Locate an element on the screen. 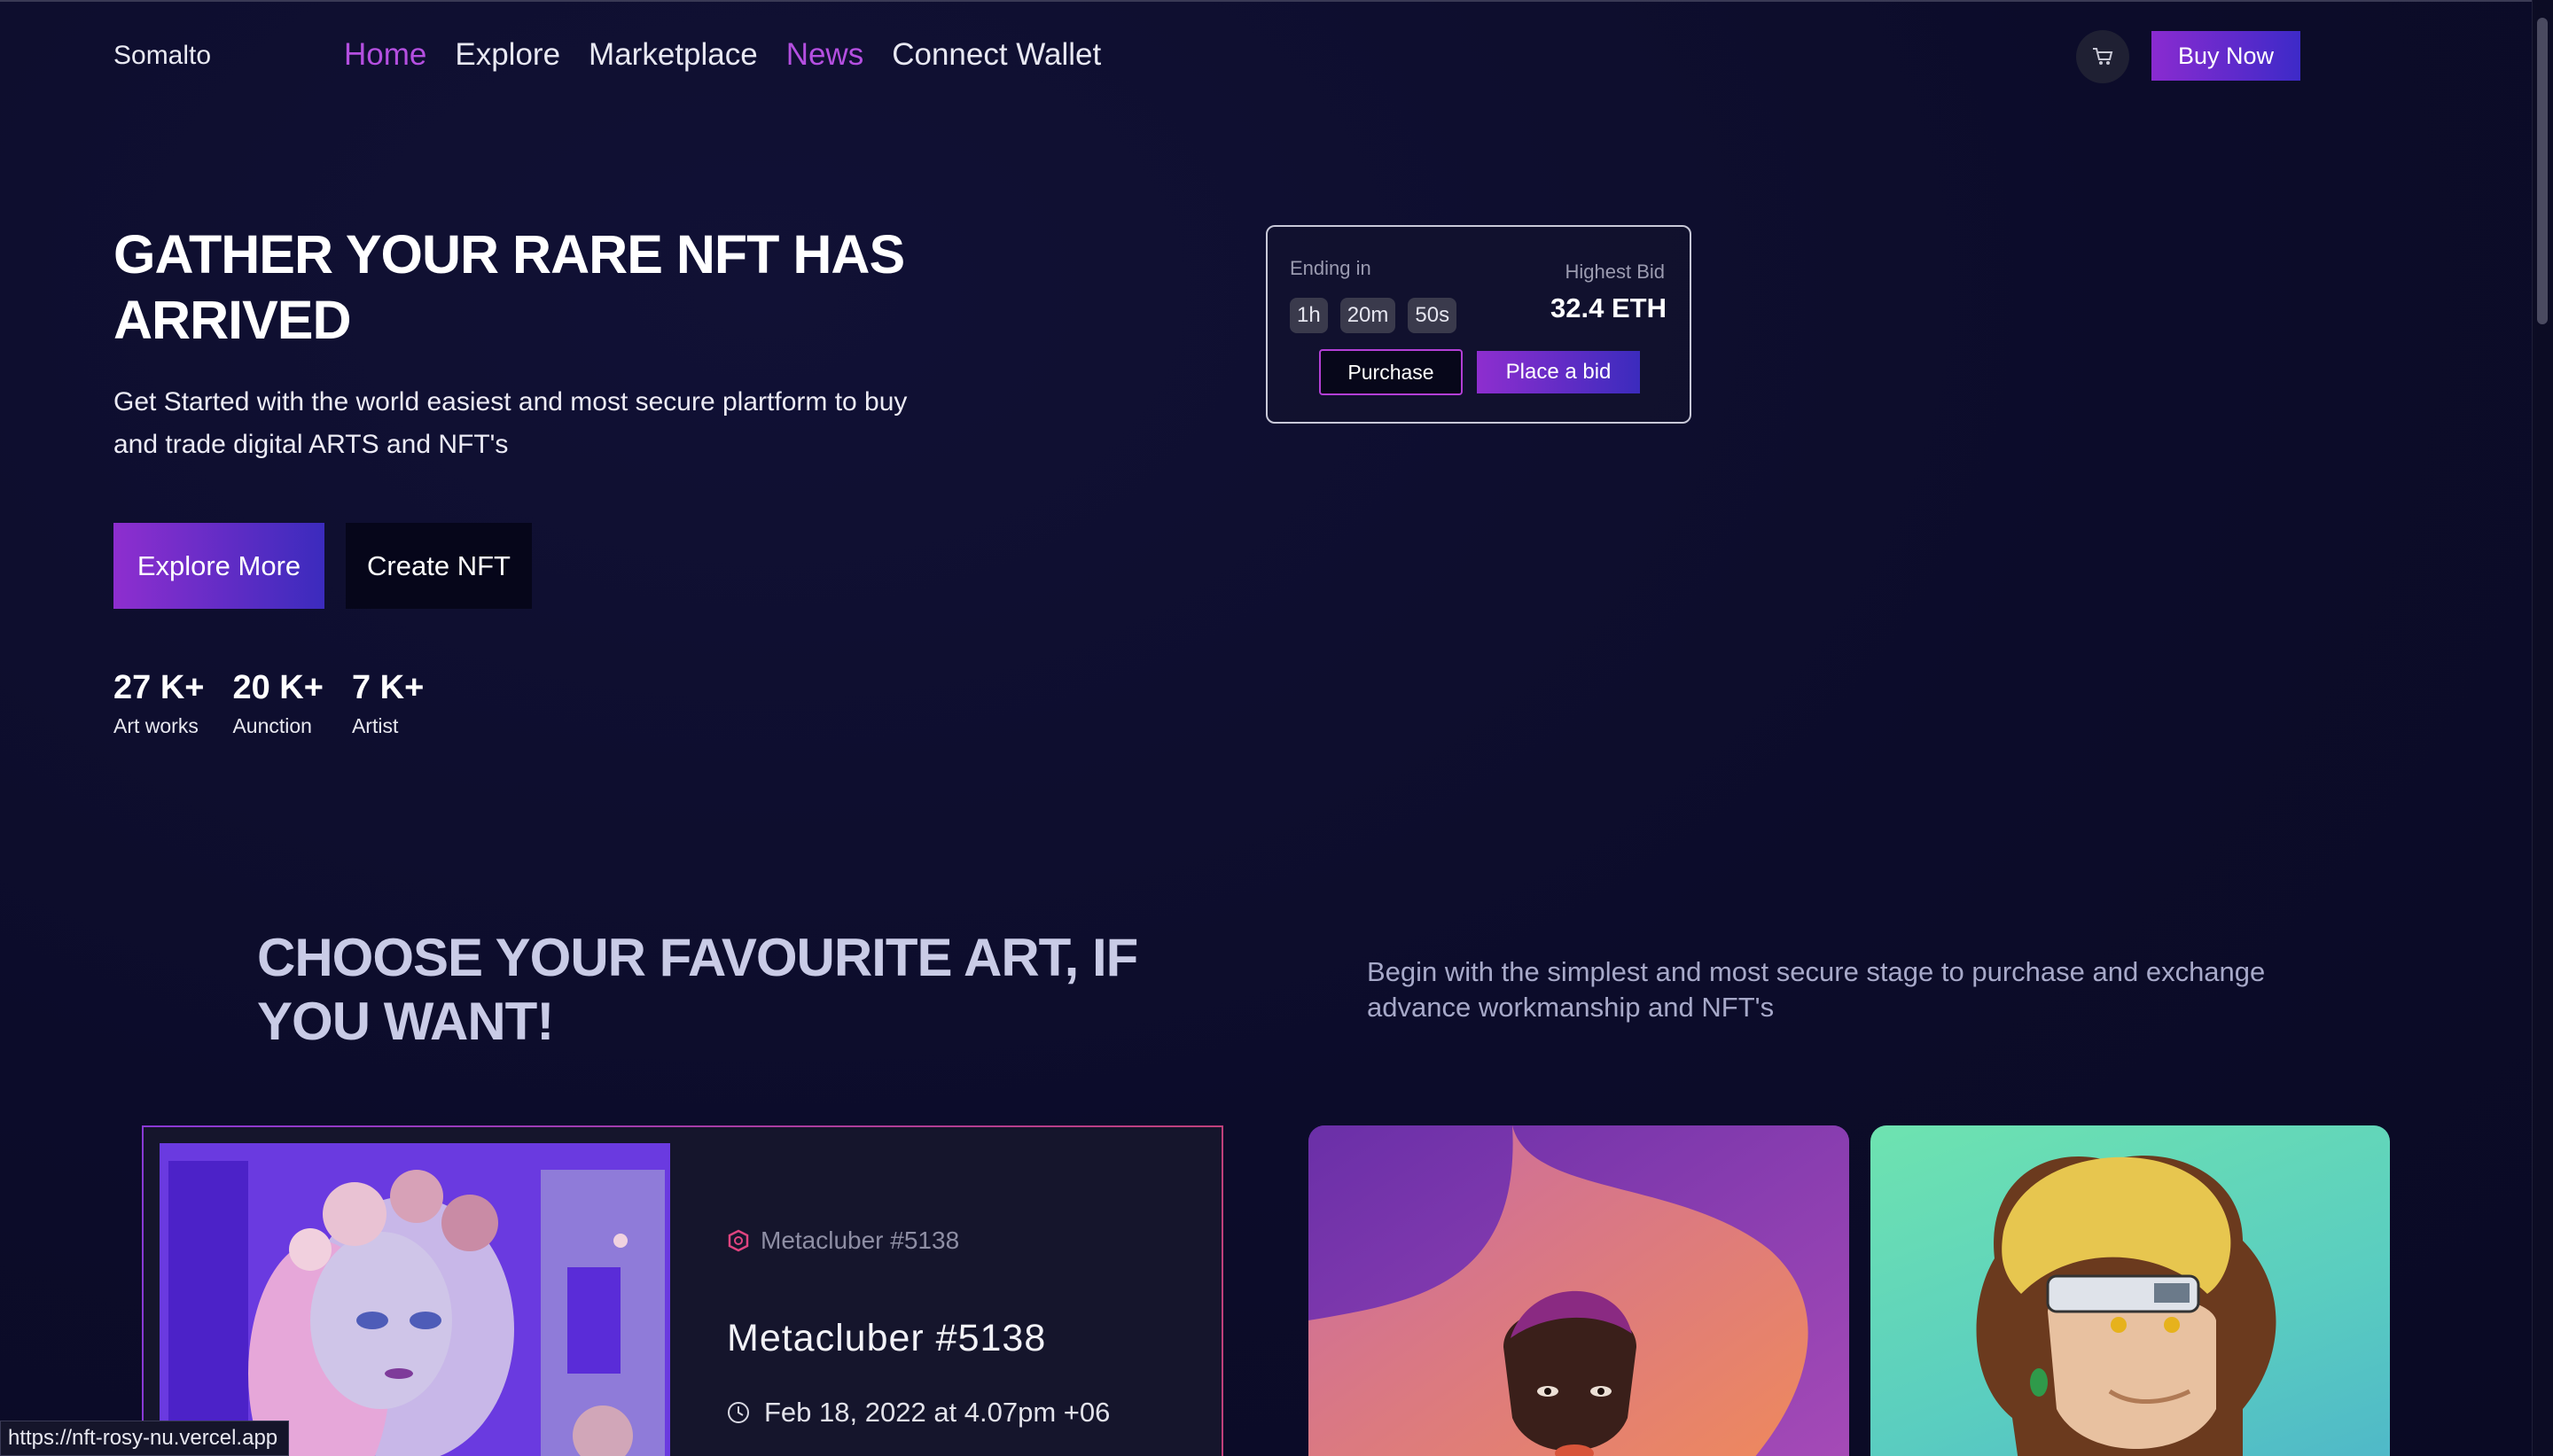 The width and height of the screenshot is (2553, 1456). status-url: https://nft-rosy-nu.vercel.app is located at coordinates (145, 1438).